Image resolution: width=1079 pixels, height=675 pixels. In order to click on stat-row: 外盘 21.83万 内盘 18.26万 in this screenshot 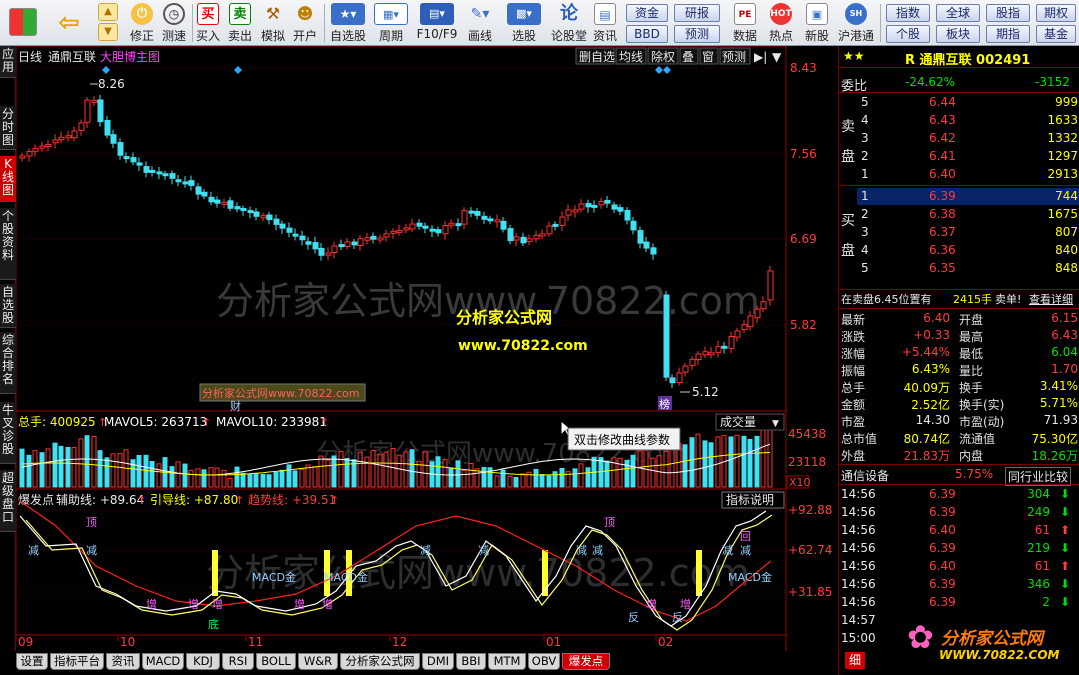, I will do `click(959, 454)`.